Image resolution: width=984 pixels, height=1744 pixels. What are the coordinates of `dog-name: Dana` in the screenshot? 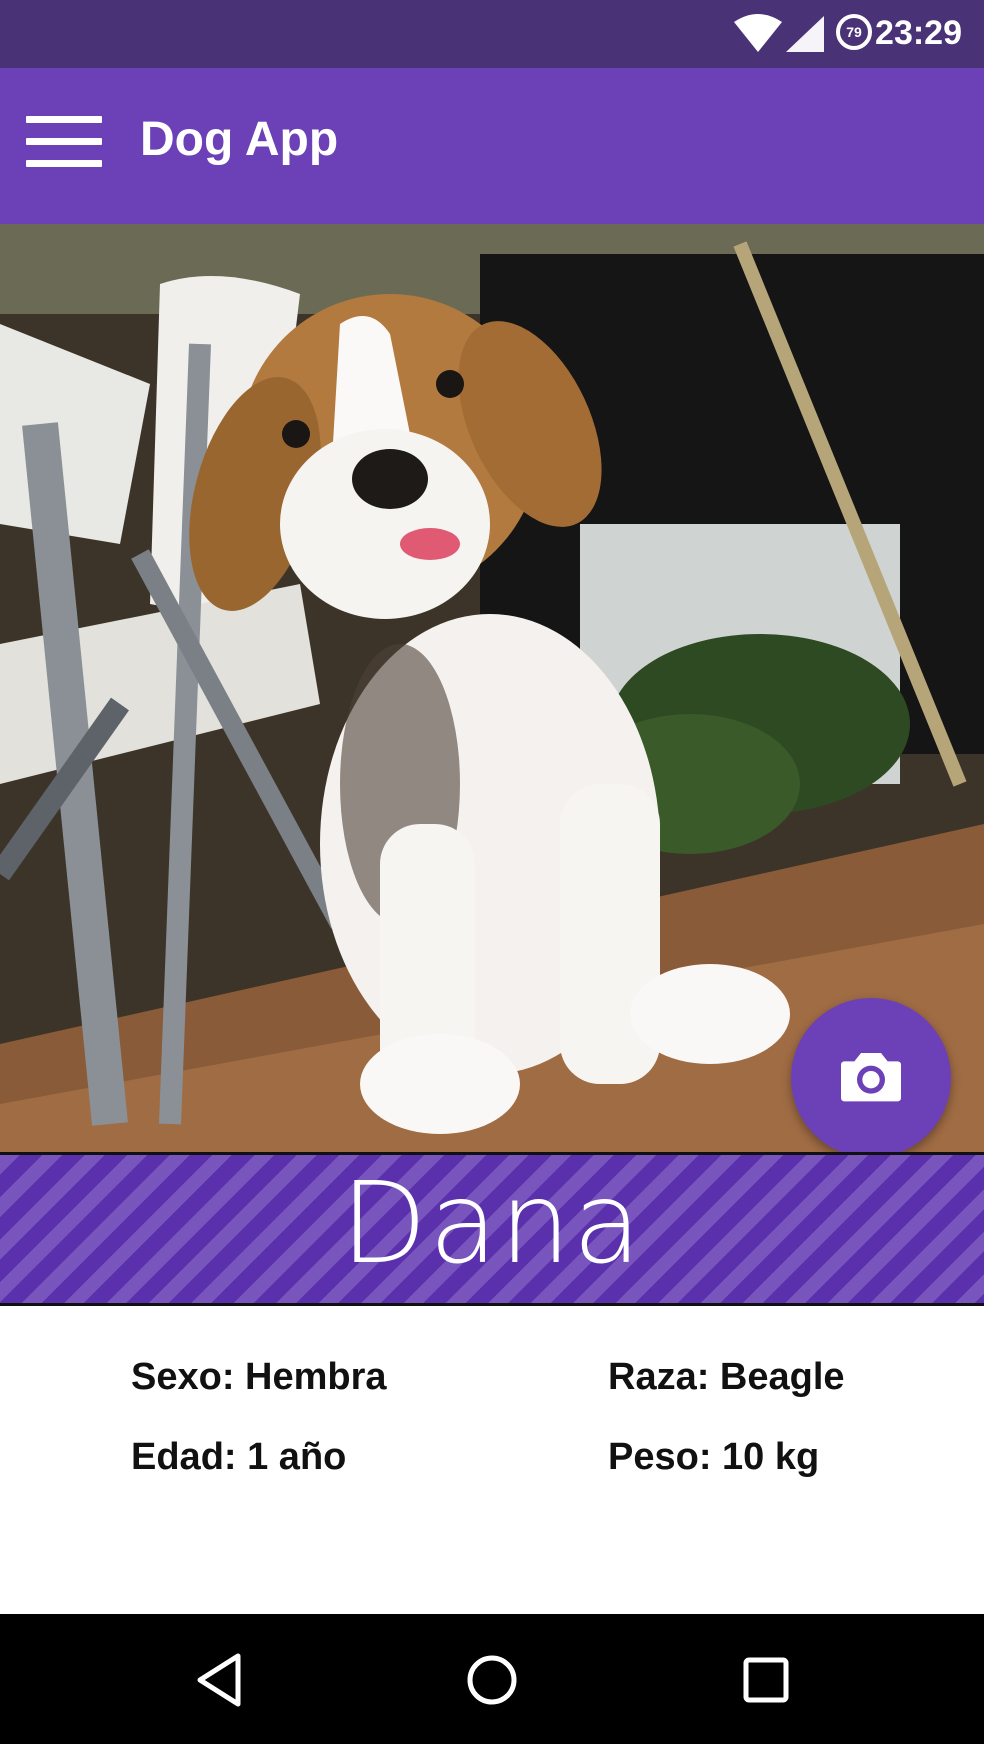 It's located at (492, 1224).